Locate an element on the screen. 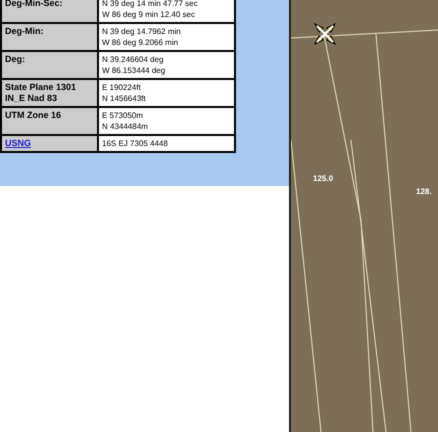 This screenshot has width=438, height=432. coordinate-value: E 573050m is located at coordinates (123, 115).